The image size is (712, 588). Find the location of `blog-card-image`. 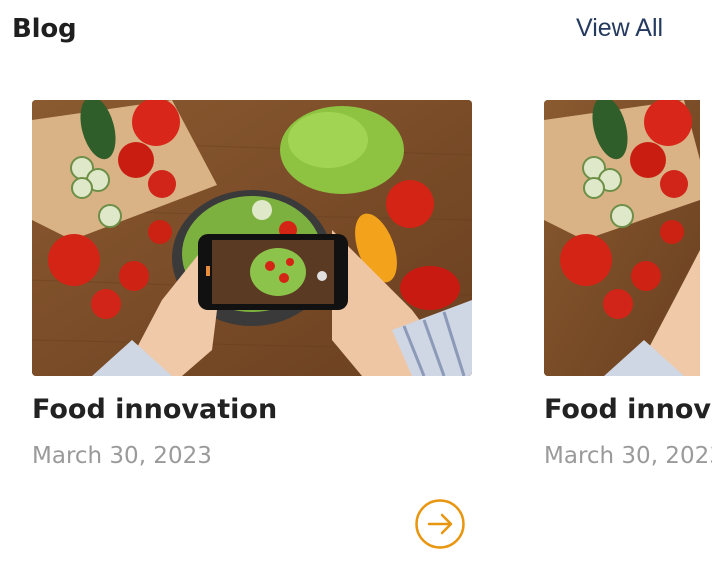

blog-card-image is located at coordinates (622, 238).